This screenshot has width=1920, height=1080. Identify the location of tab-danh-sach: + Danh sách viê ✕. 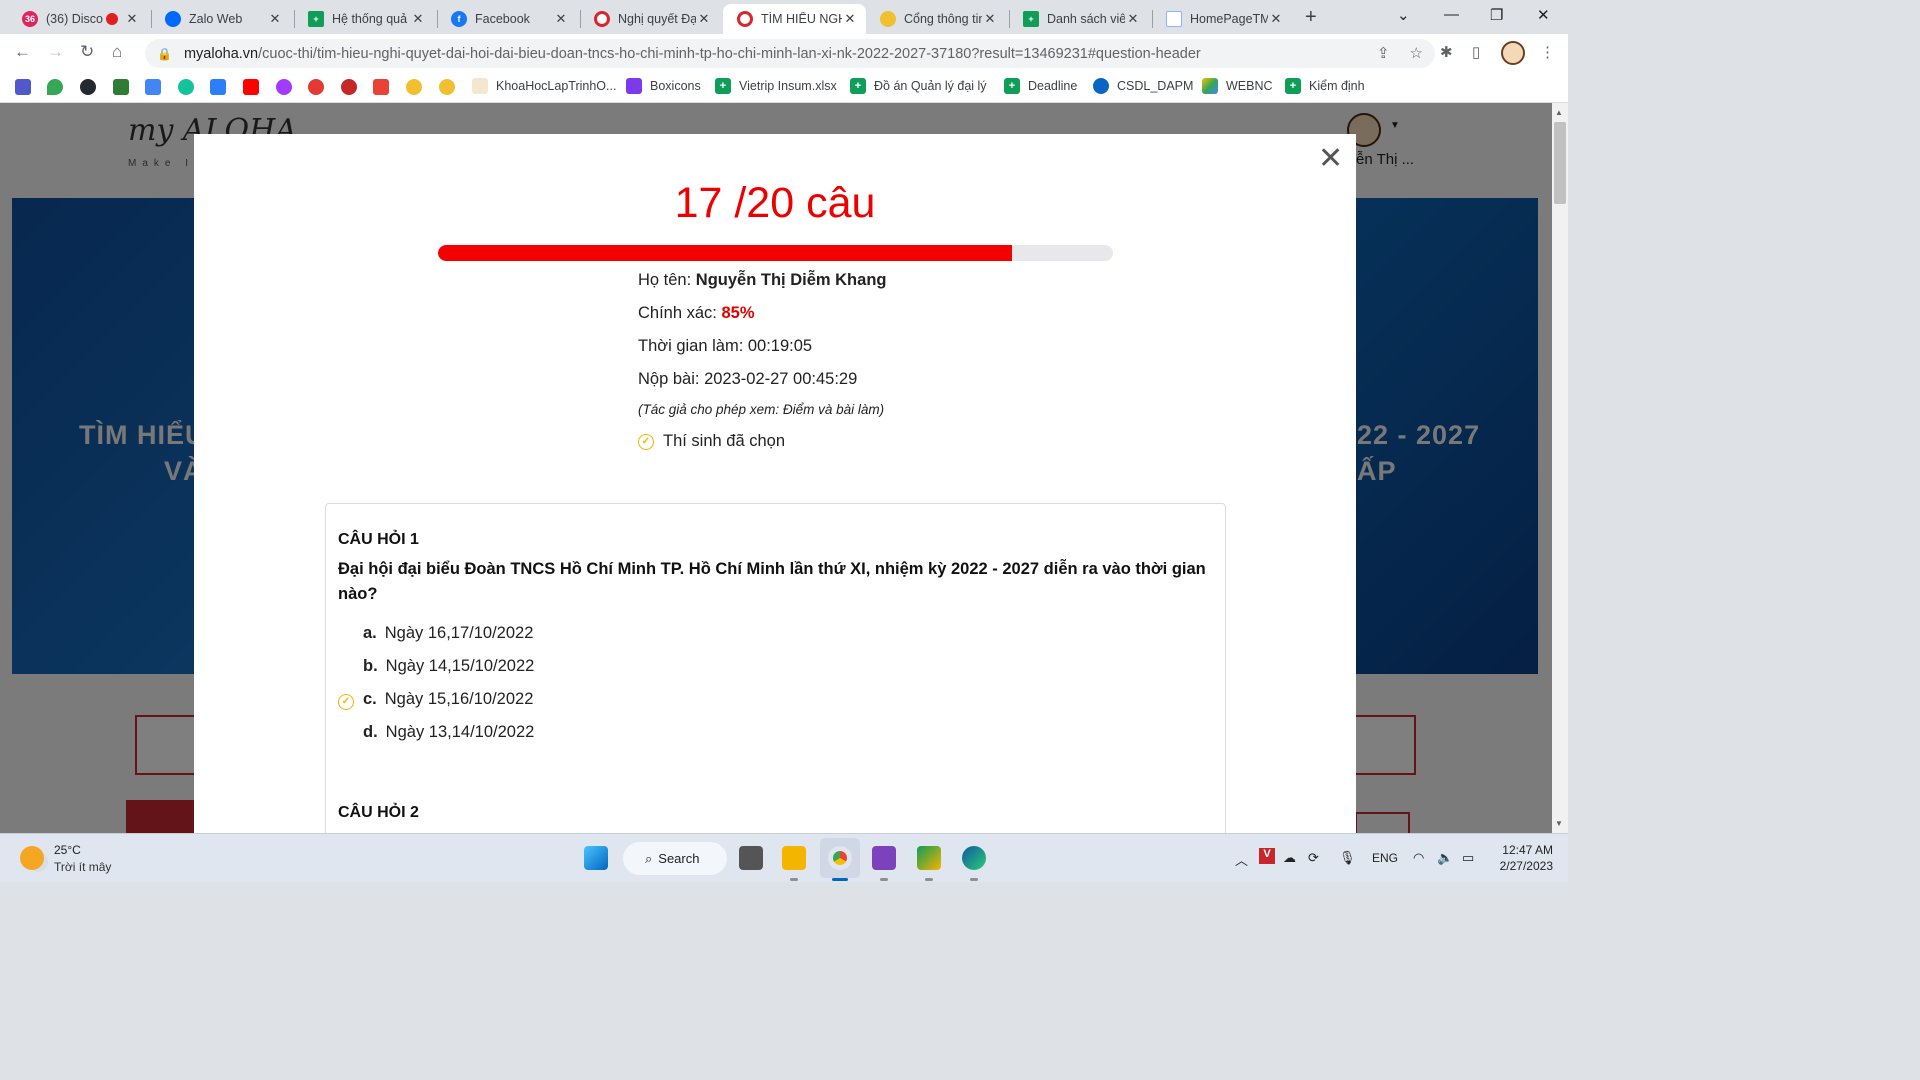
(1079, 19).